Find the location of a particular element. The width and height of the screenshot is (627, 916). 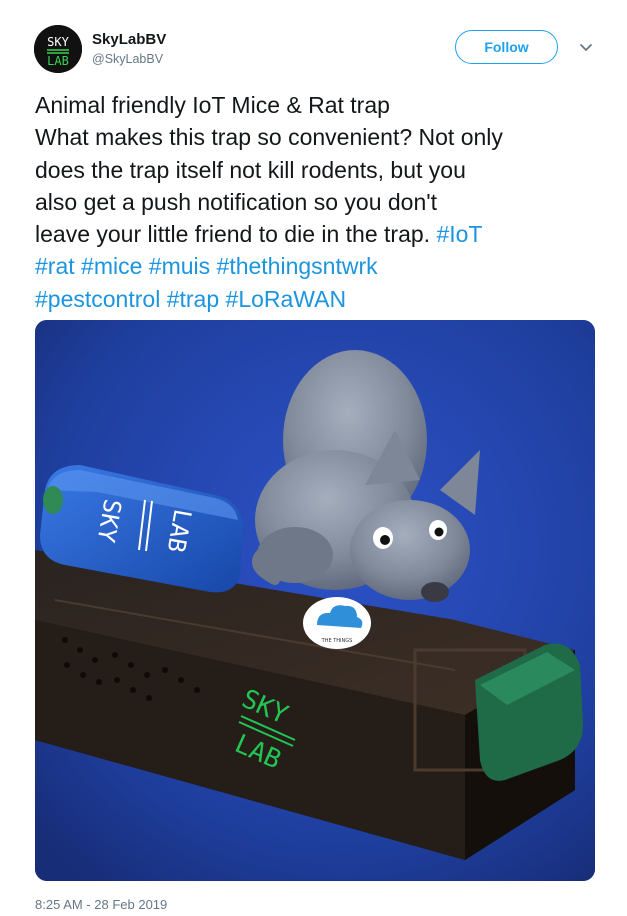

author-info: SkyLabBV @SkyLabBV is located at coordinates (129, 49).